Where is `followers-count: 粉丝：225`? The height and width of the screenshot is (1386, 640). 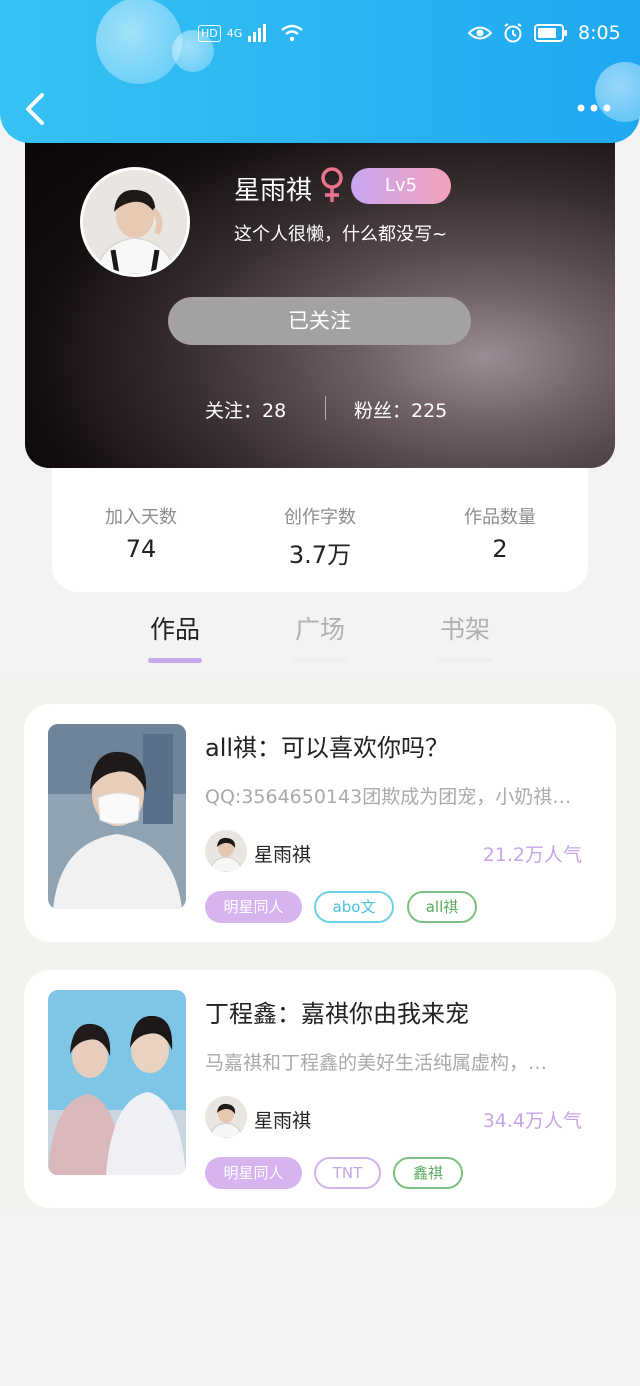
followers-count: 粉丝：225 is located at coordinates (400, 409).